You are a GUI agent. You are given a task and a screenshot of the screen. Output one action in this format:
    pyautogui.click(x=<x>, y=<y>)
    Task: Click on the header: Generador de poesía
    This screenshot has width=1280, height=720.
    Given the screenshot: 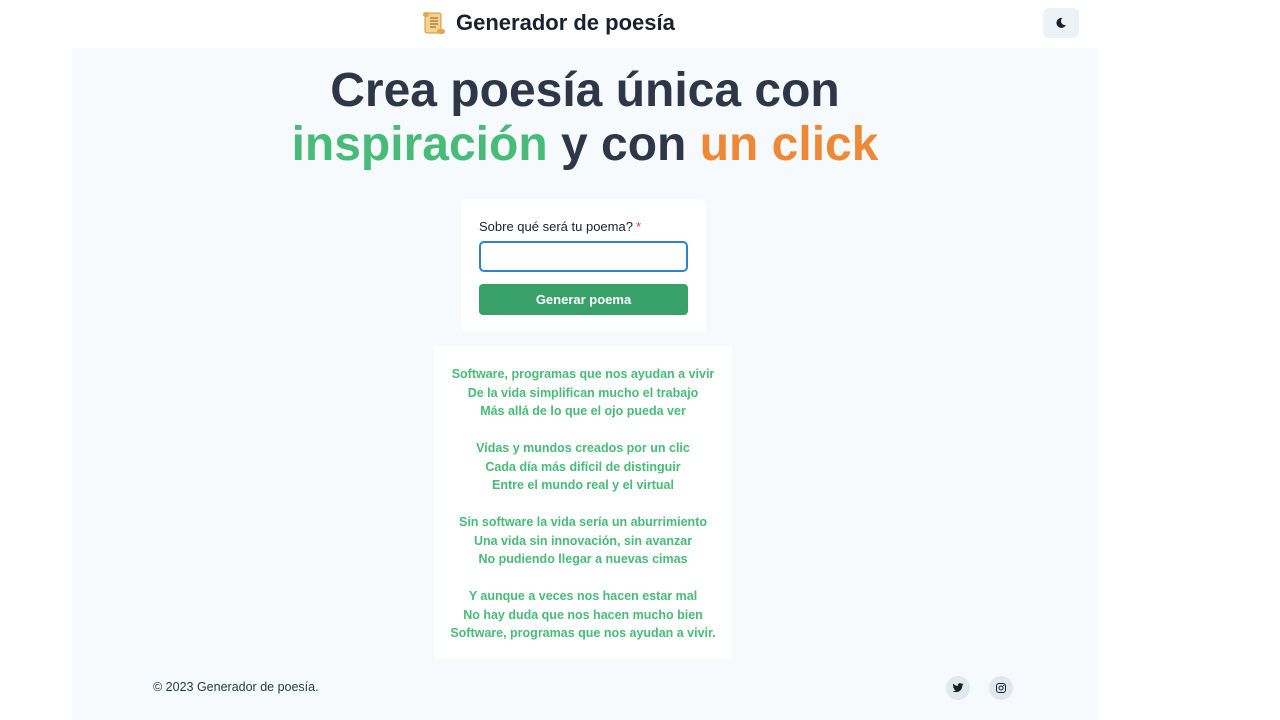 What is the action you would take?
    pyautogui.click(x=640, y=24)
    